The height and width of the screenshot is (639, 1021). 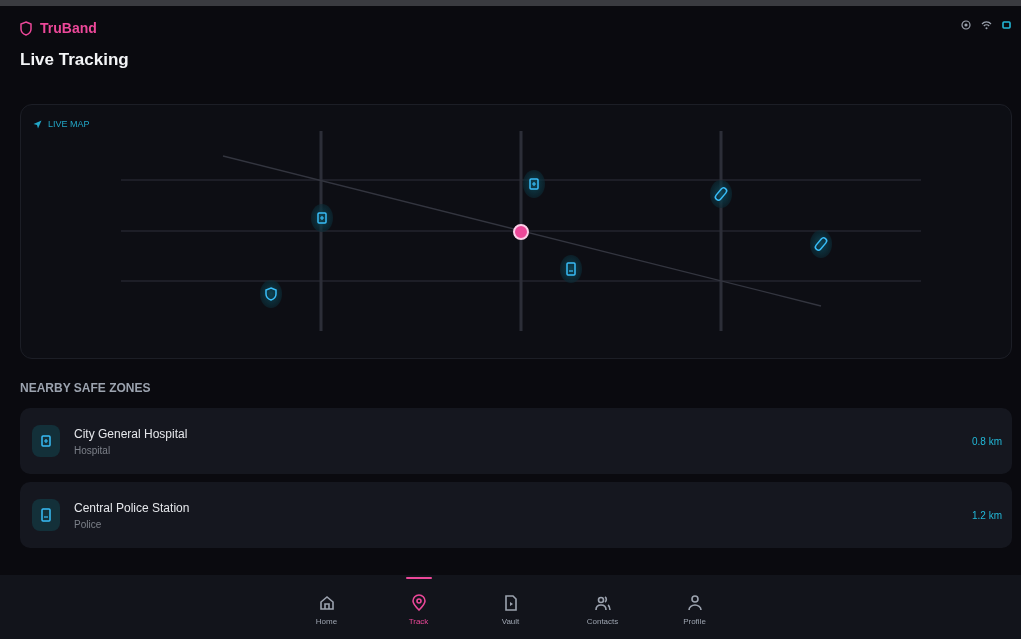 I want to click on people-icon, so click(x=602, y=603).